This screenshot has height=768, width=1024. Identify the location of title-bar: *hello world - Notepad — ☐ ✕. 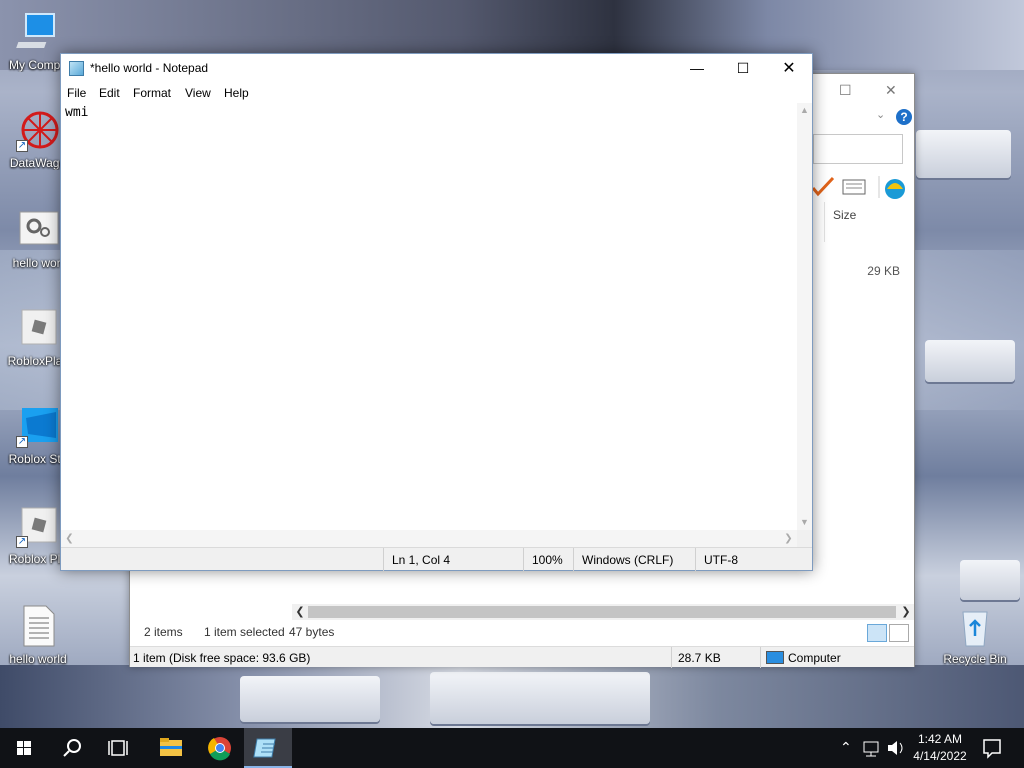
(436, 68).